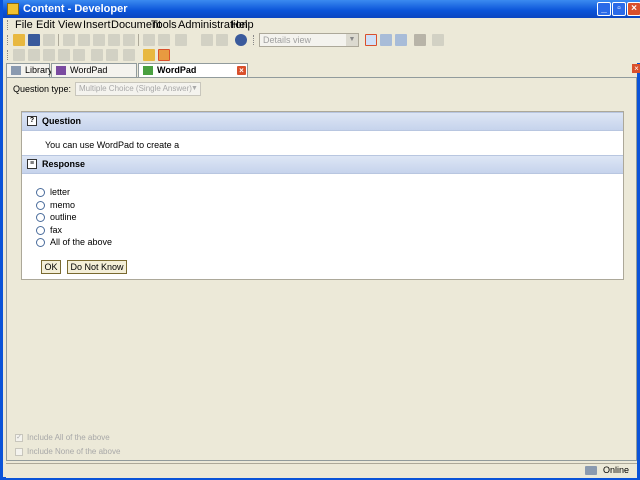 This screenshot has height=480, width=640. I want to click on option-label: letter, so click(60, 192).